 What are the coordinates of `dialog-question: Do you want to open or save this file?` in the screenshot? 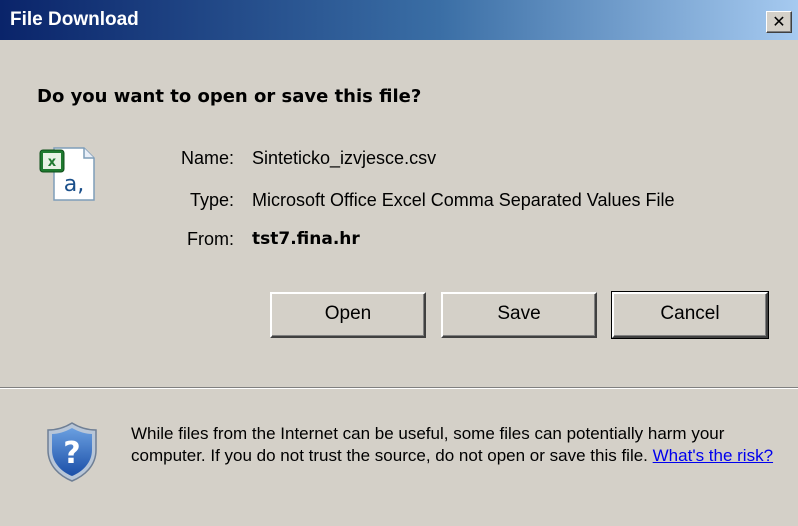 It's located at (229, 96).